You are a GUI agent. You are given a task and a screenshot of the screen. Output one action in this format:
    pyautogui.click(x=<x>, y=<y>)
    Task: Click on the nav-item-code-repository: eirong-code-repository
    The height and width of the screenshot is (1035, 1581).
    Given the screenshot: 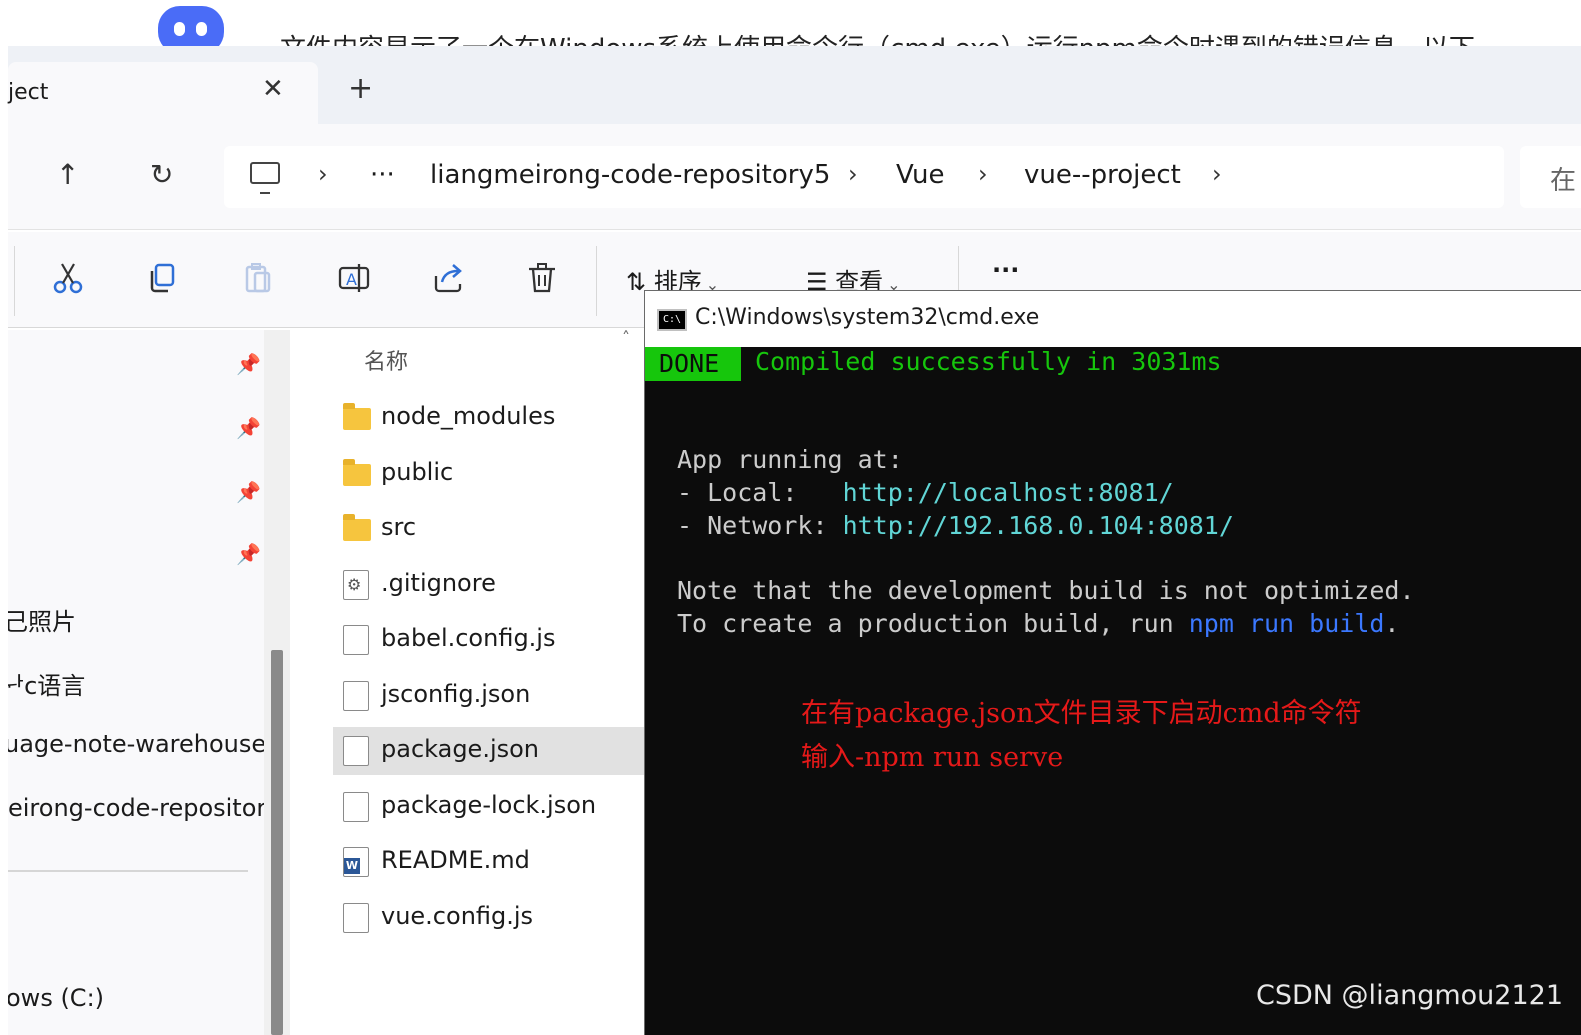 What is the action you would take?
    pyautogui.click(x=139, y=808)
    